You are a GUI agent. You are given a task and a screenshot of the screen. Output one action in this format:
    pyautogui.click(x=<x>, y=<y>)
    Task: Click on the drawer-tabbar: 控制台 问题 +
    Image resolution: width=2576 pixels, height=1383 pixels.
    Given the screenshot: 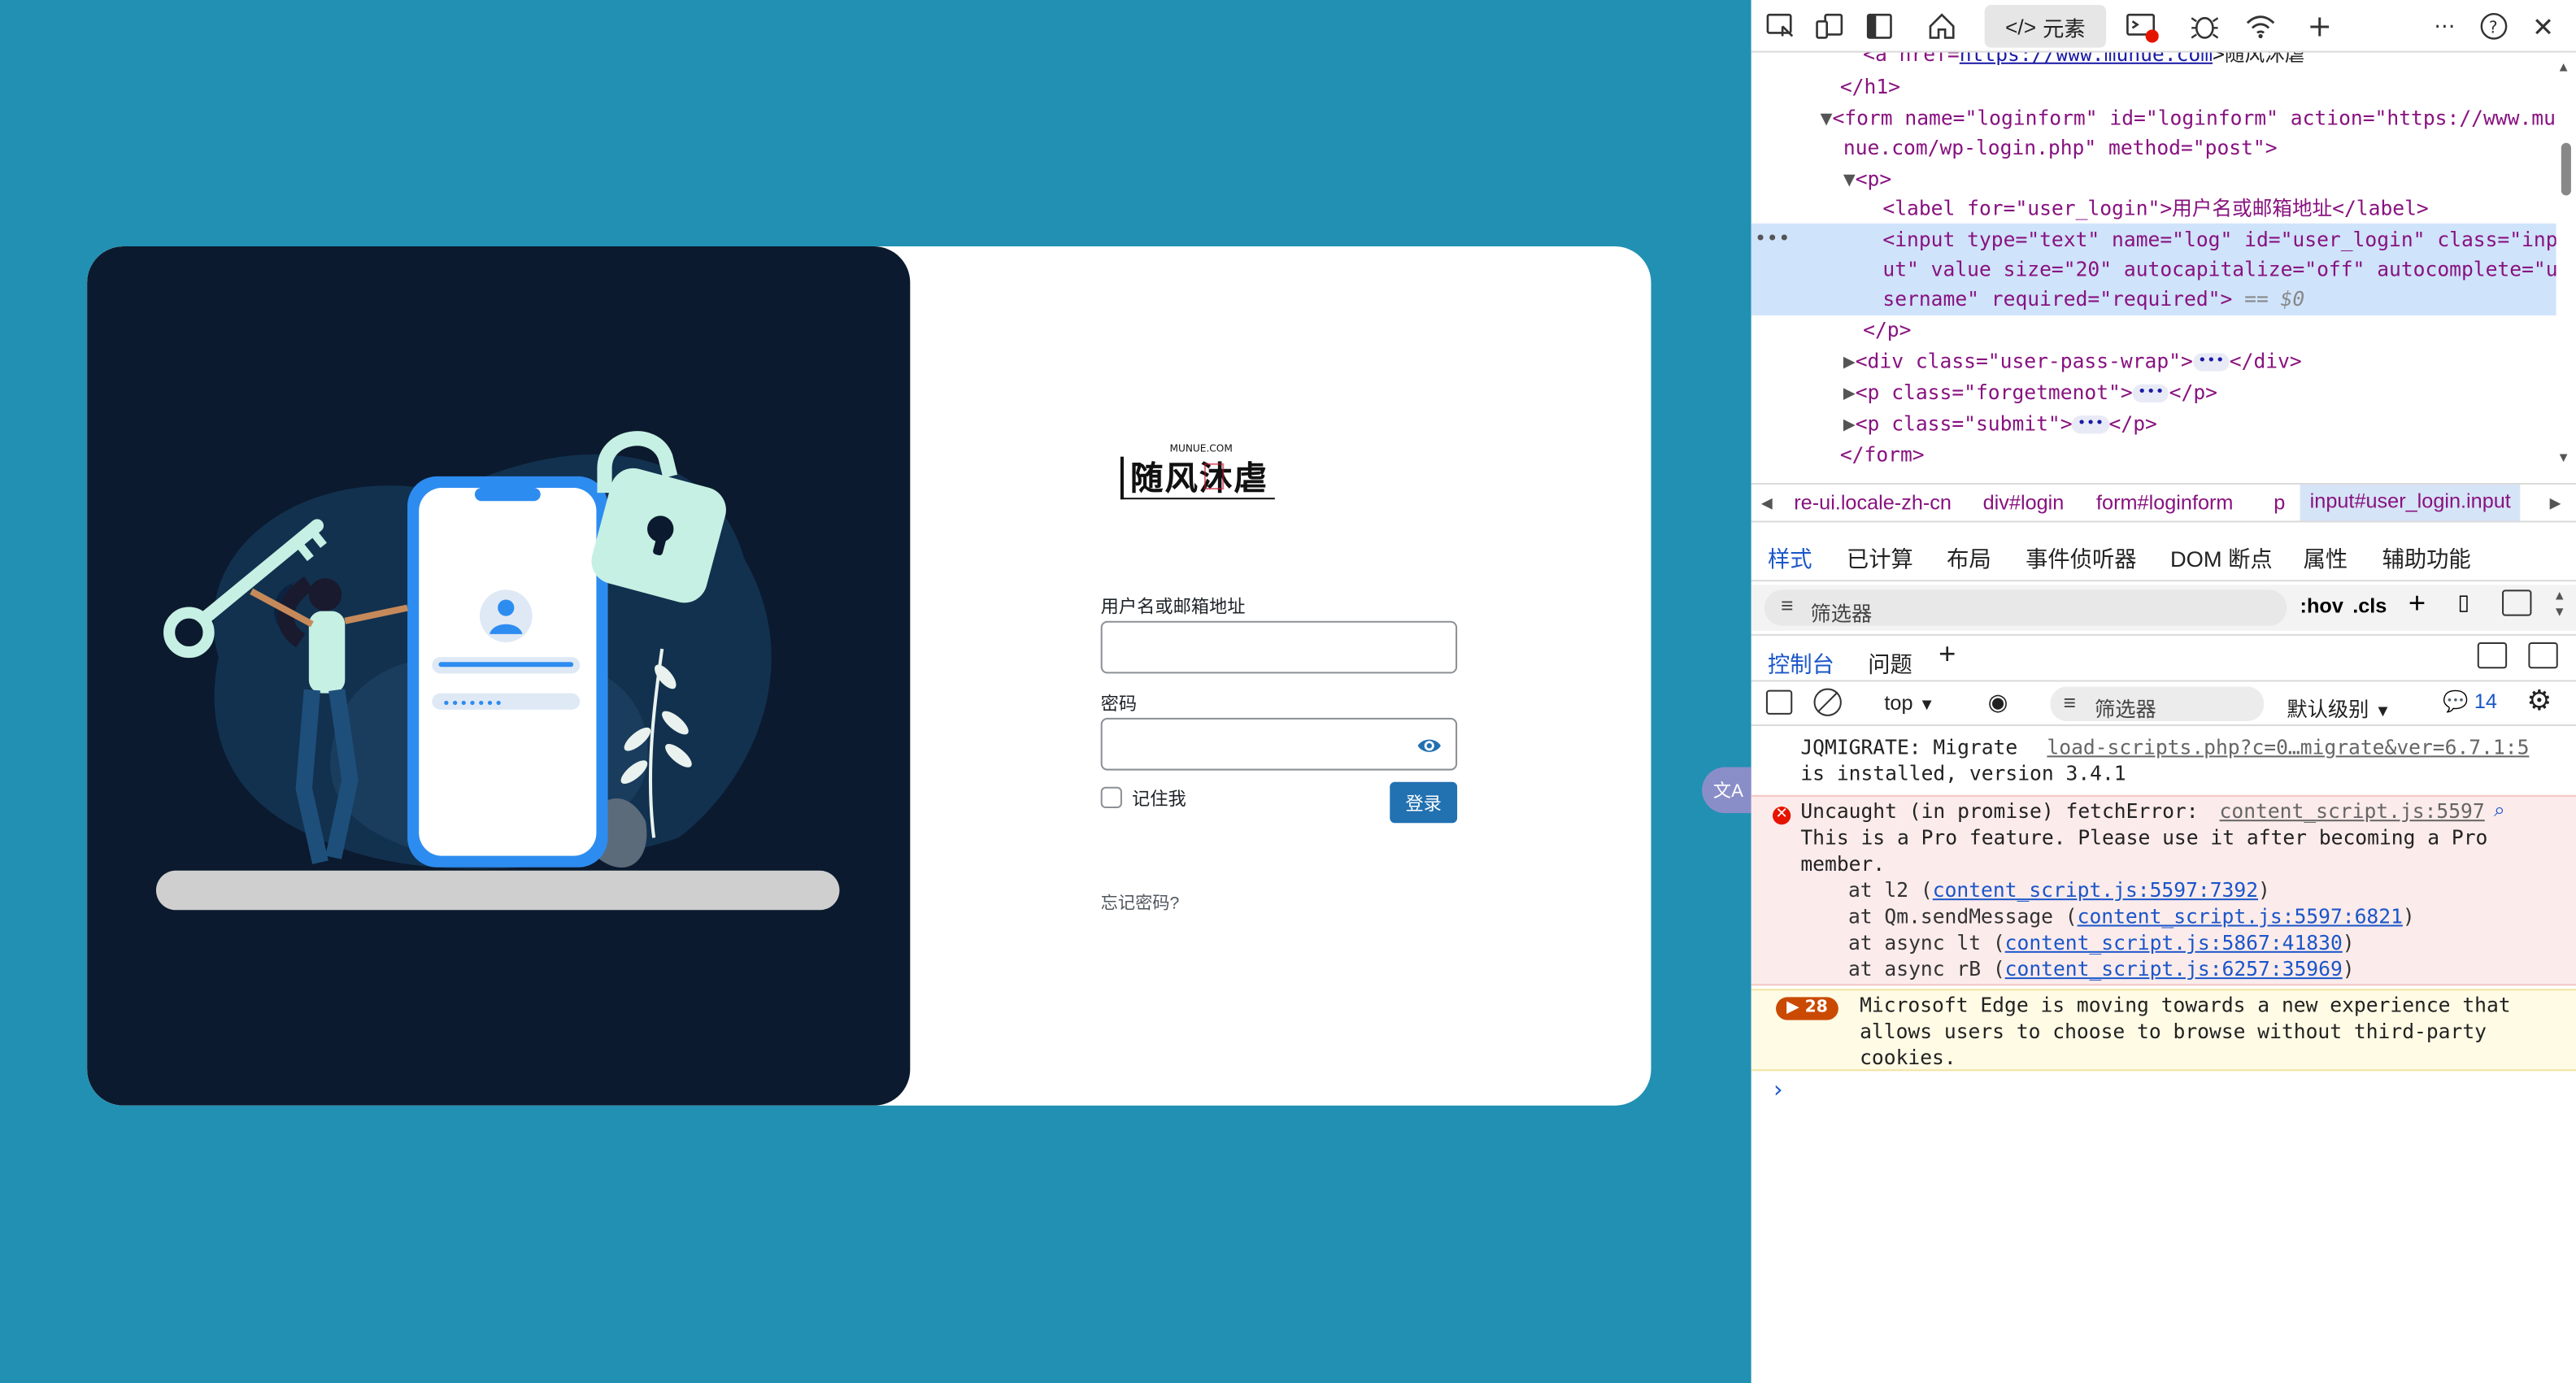 What is the action you would take?
    pyautogui.click(x=2163, y=657)
    